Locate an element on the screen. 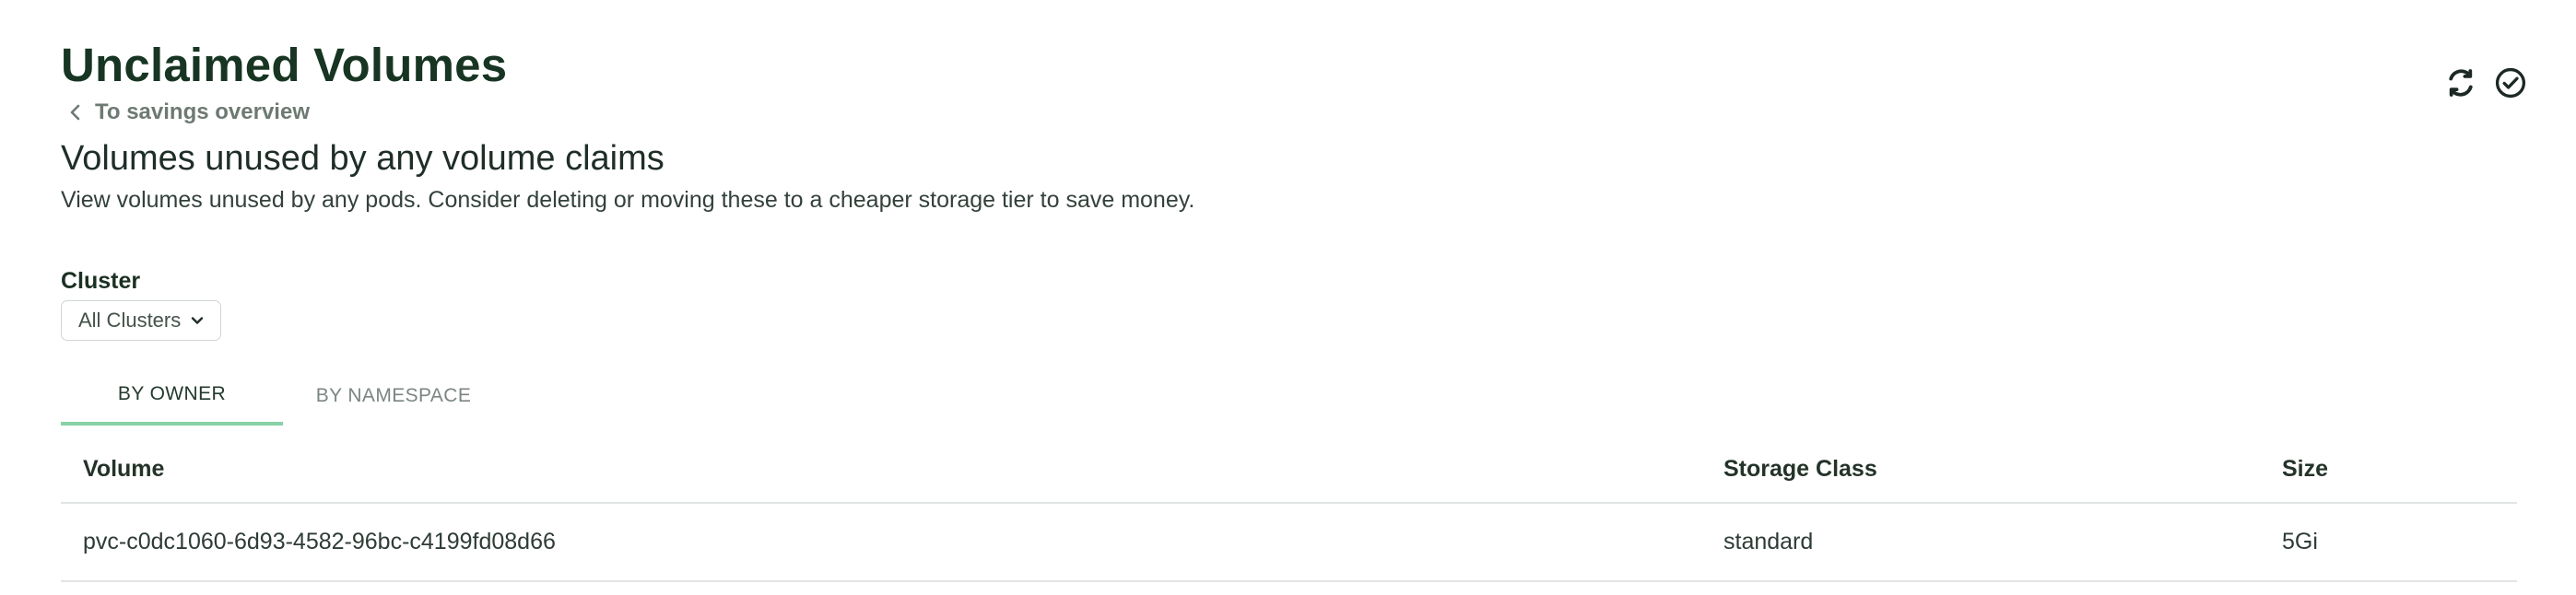 This screenshot has width=2576, height=595. chevron-down-icon is located at coordinates (198, 320).